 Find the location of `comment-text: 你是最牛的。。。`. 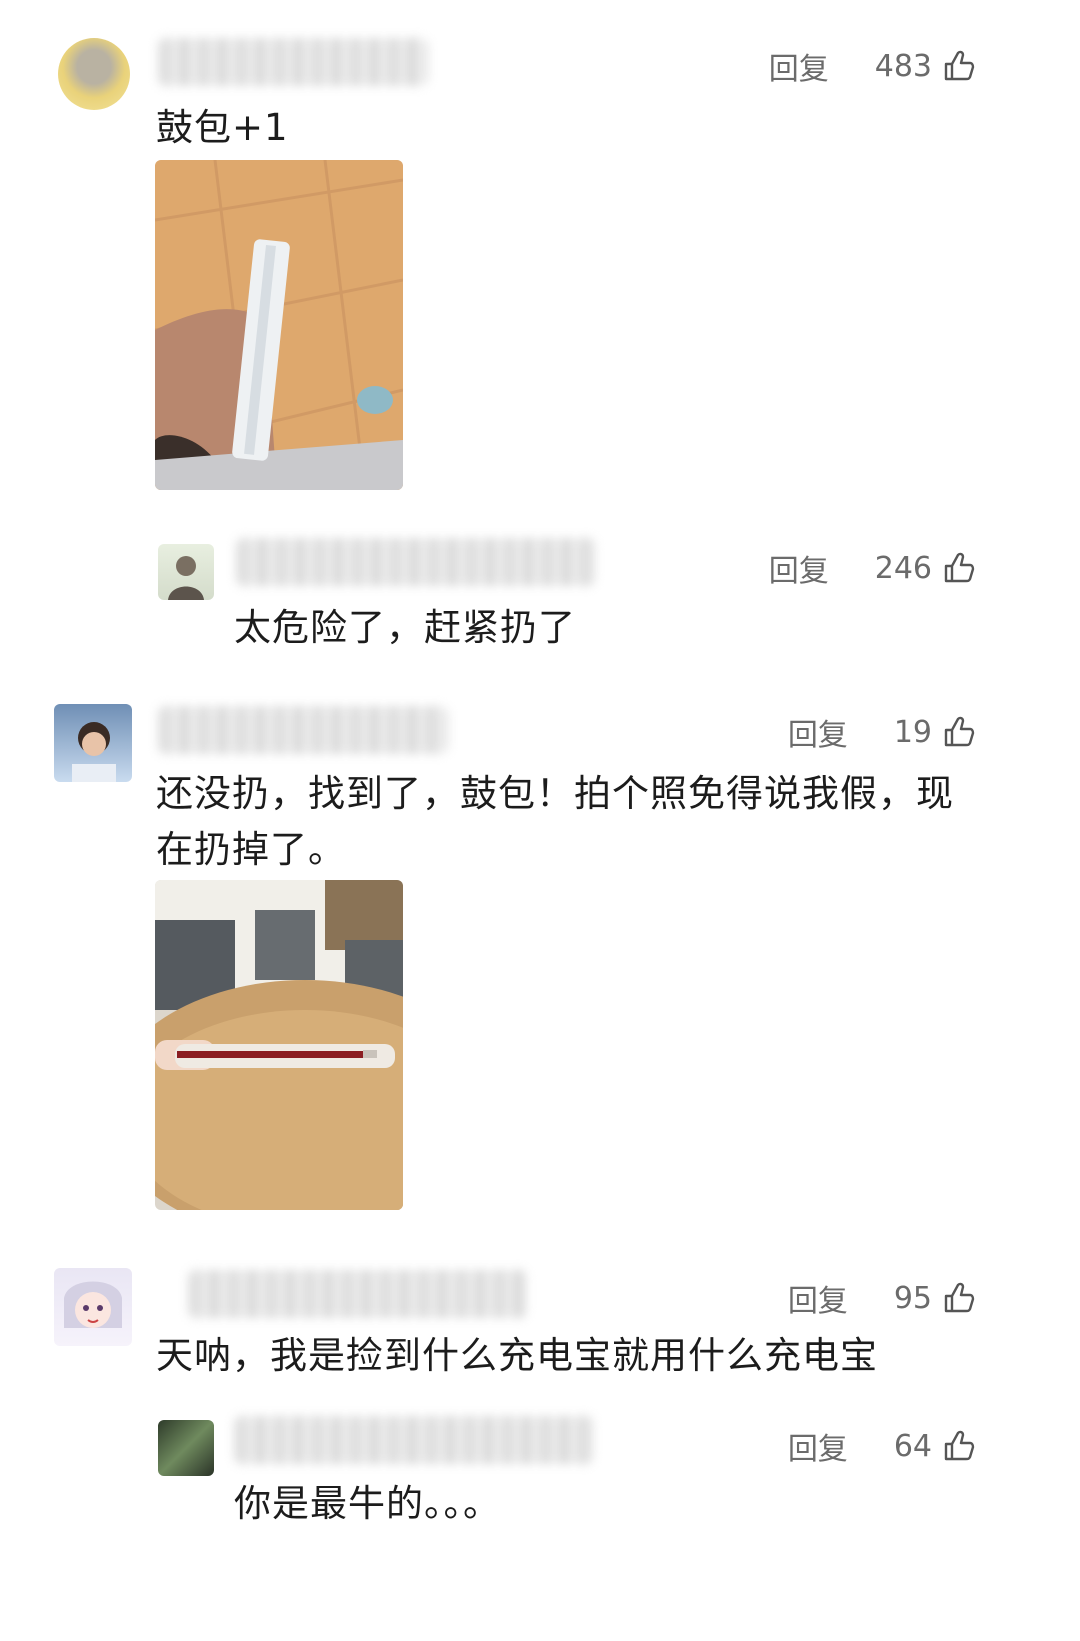

comment-text: 你是最牛的。。。 is located at coordinates (367, 1503).